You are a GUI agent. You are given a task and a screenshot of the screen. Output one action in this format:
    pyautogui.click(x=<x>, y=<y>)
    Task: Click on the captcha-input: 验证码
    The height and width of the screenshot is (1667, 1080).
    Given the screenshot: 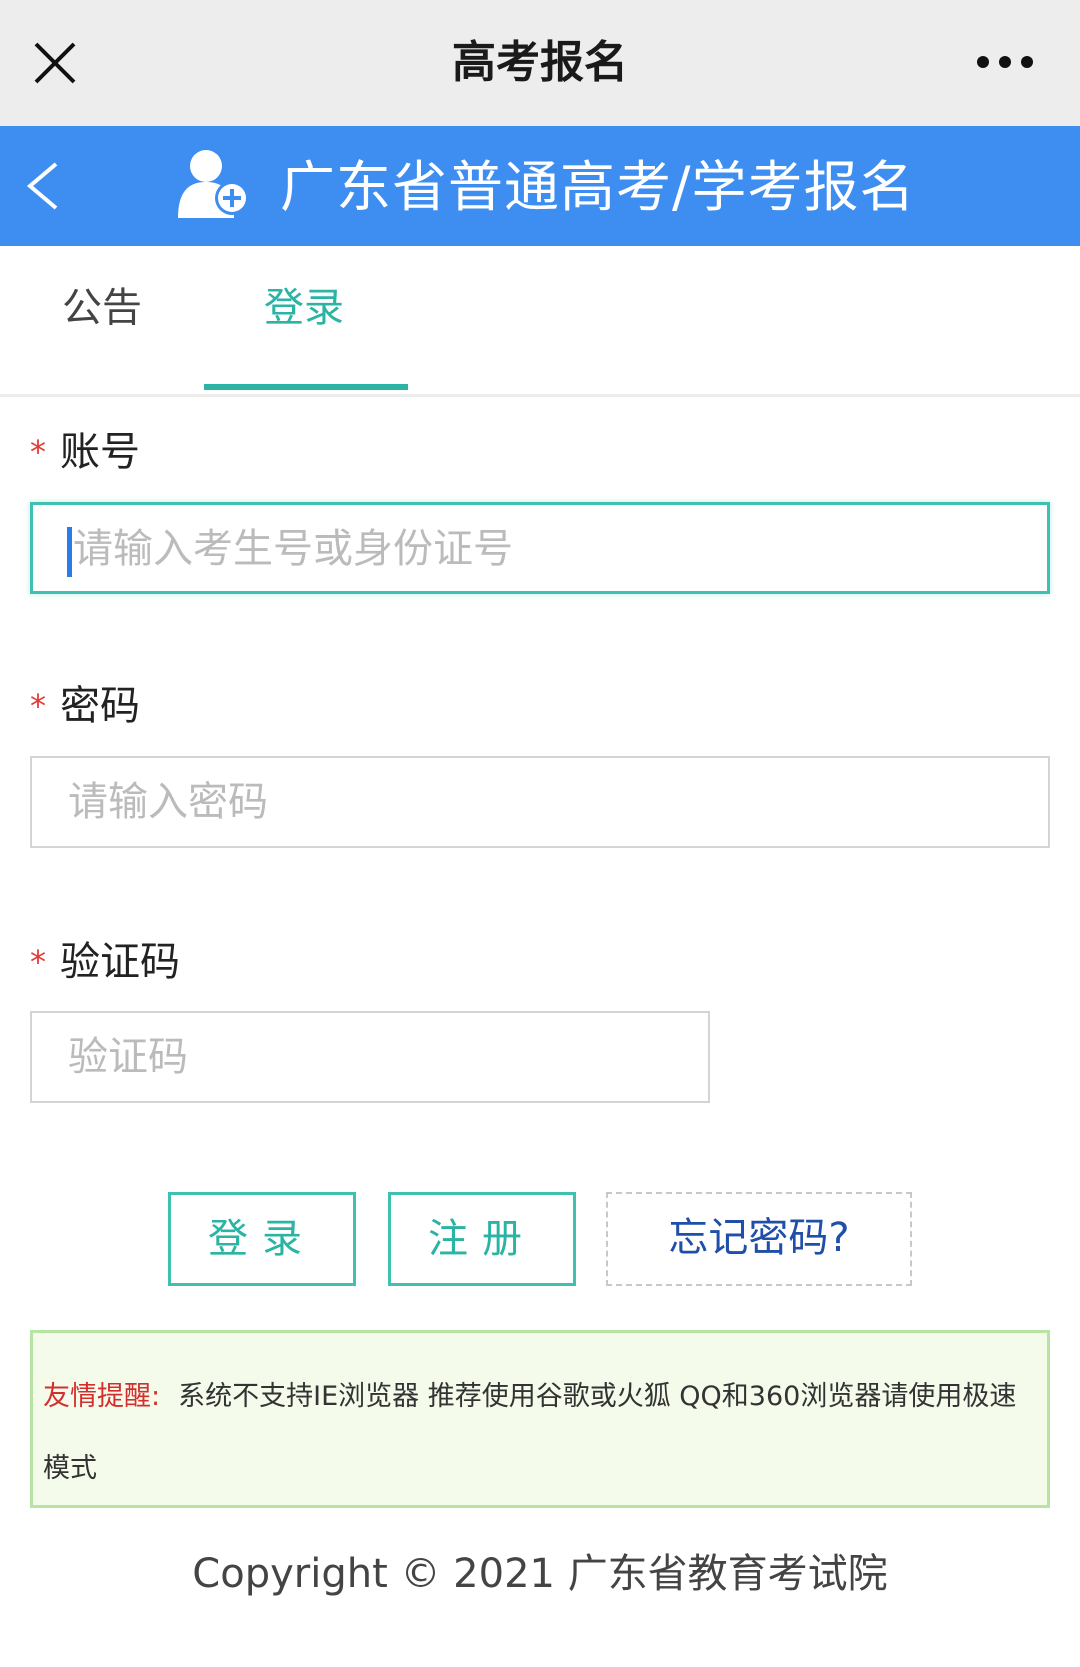 What is the action you would take?
    pyautogui.click(x=370, y=1057)
    